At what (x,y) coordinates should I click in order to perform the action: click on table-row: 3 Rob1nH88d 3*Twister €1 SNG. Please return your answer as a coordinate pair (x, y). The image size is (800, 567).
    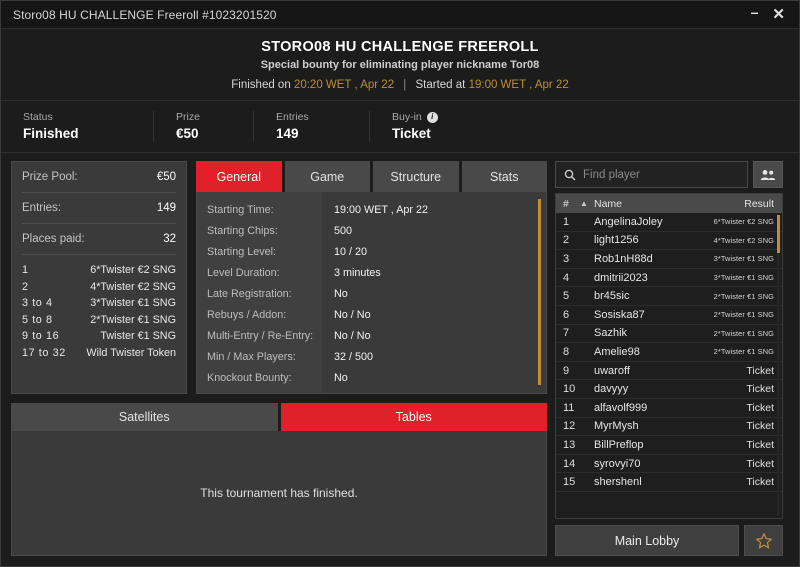
    Looking at the image, I should click on (669, 259).